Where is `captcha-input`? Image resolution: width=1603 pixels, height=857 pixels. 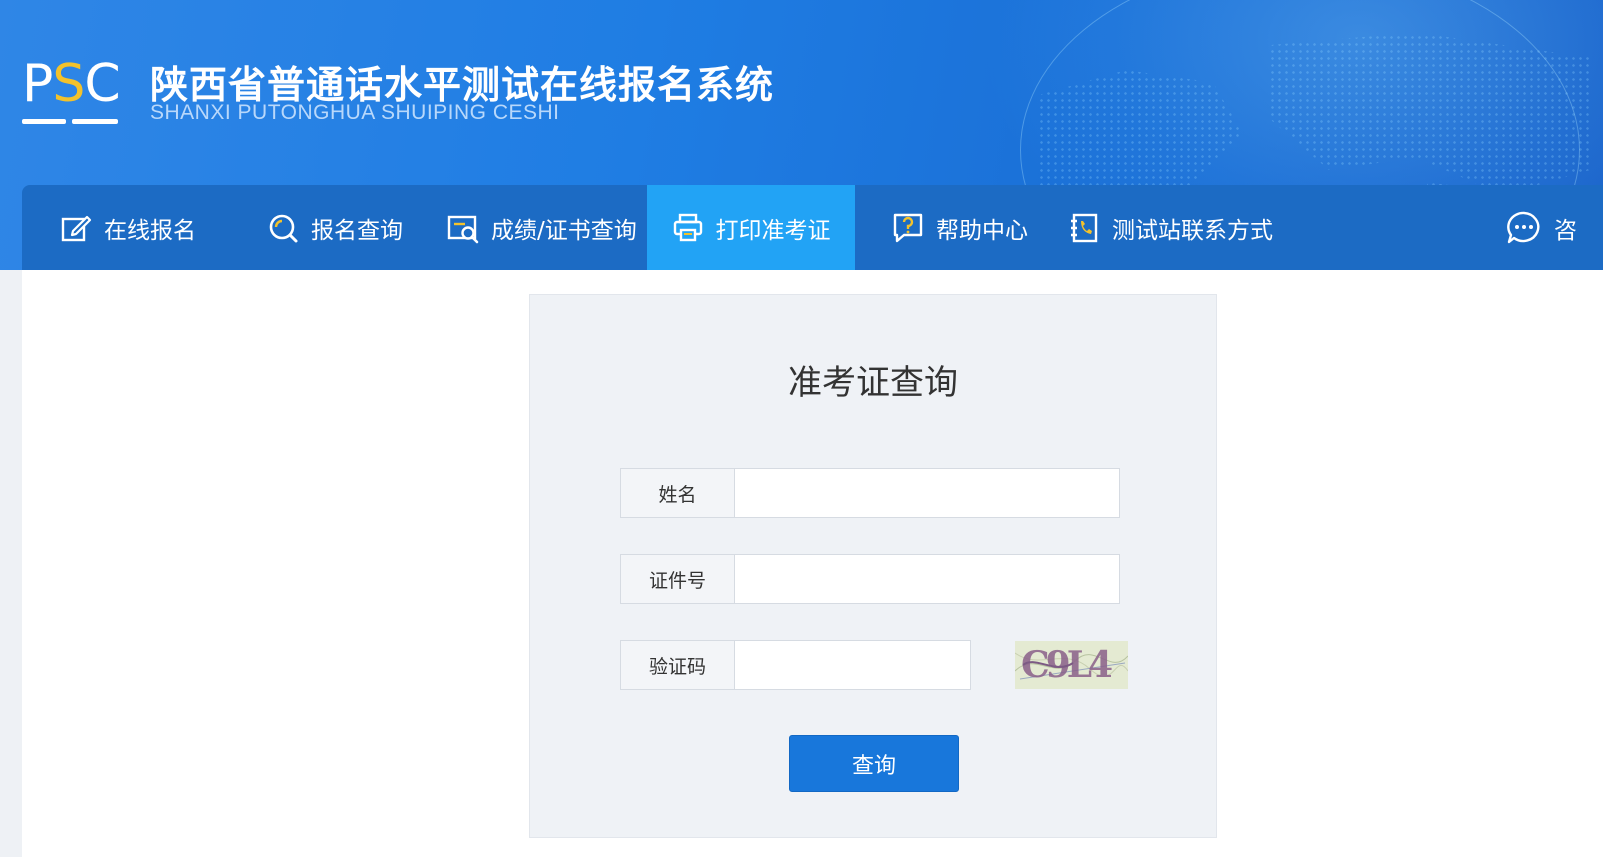
captcha-input is located at coordinates (853, 665).